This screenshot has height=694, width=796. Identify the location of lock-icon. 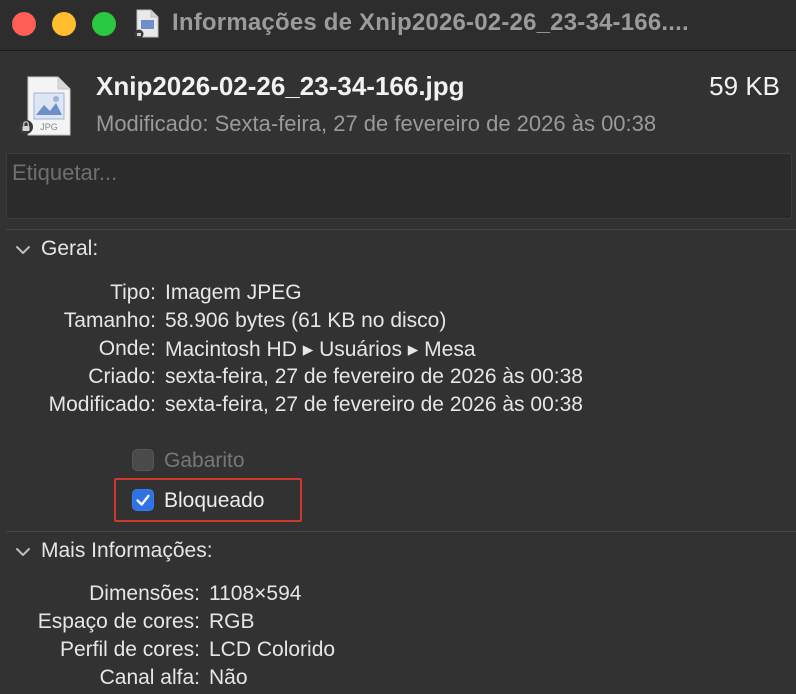
(26, 127).